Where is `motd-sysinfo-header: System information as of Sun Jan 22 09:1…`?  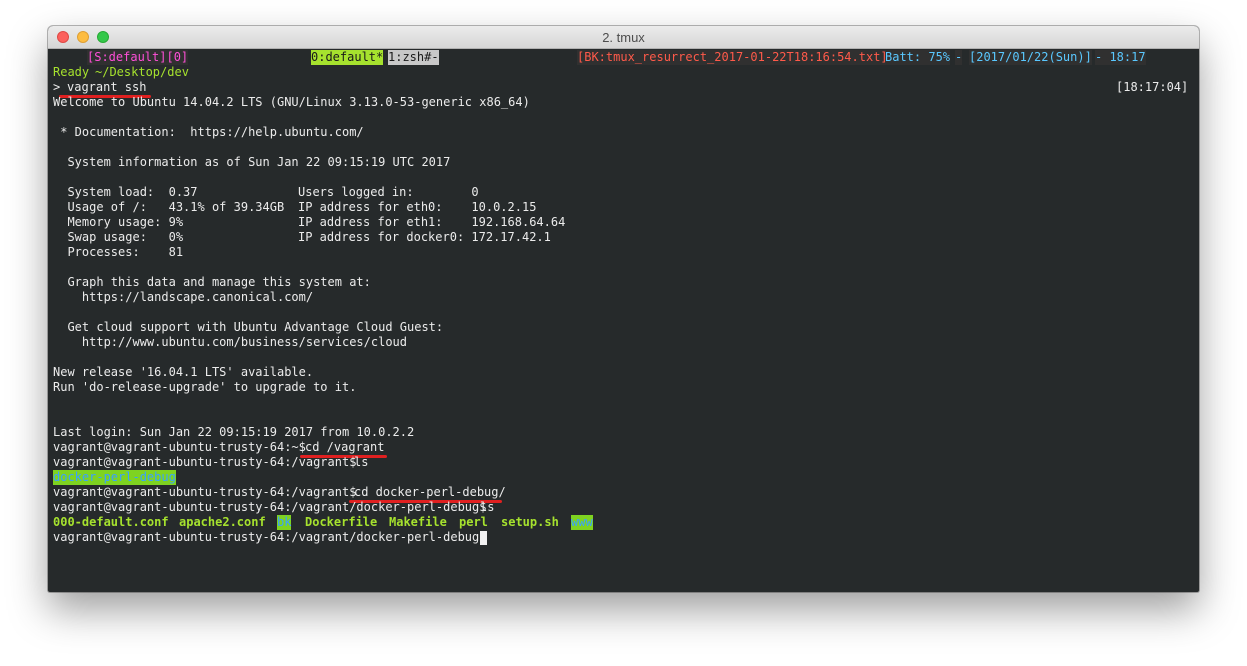
motd-sysinfo-header: System information as of Sun Jan 22 09:1… is located at coordinates (252, 162).